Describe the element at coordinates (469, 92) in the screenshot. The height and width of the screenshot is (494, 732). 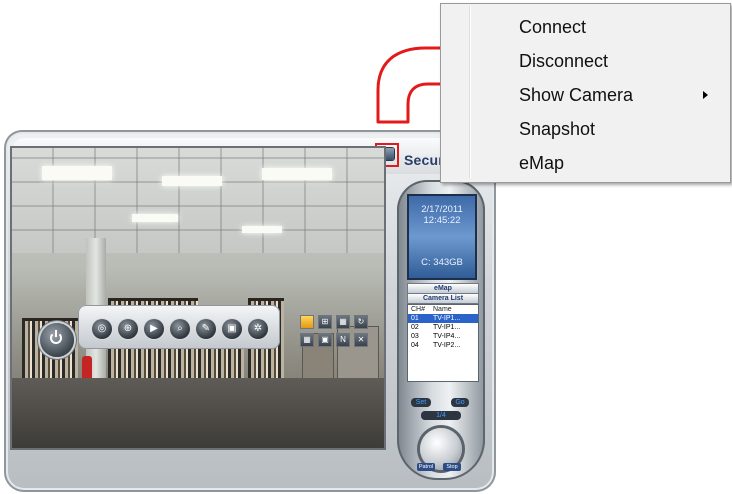
I see `menu-gutter` at that location.